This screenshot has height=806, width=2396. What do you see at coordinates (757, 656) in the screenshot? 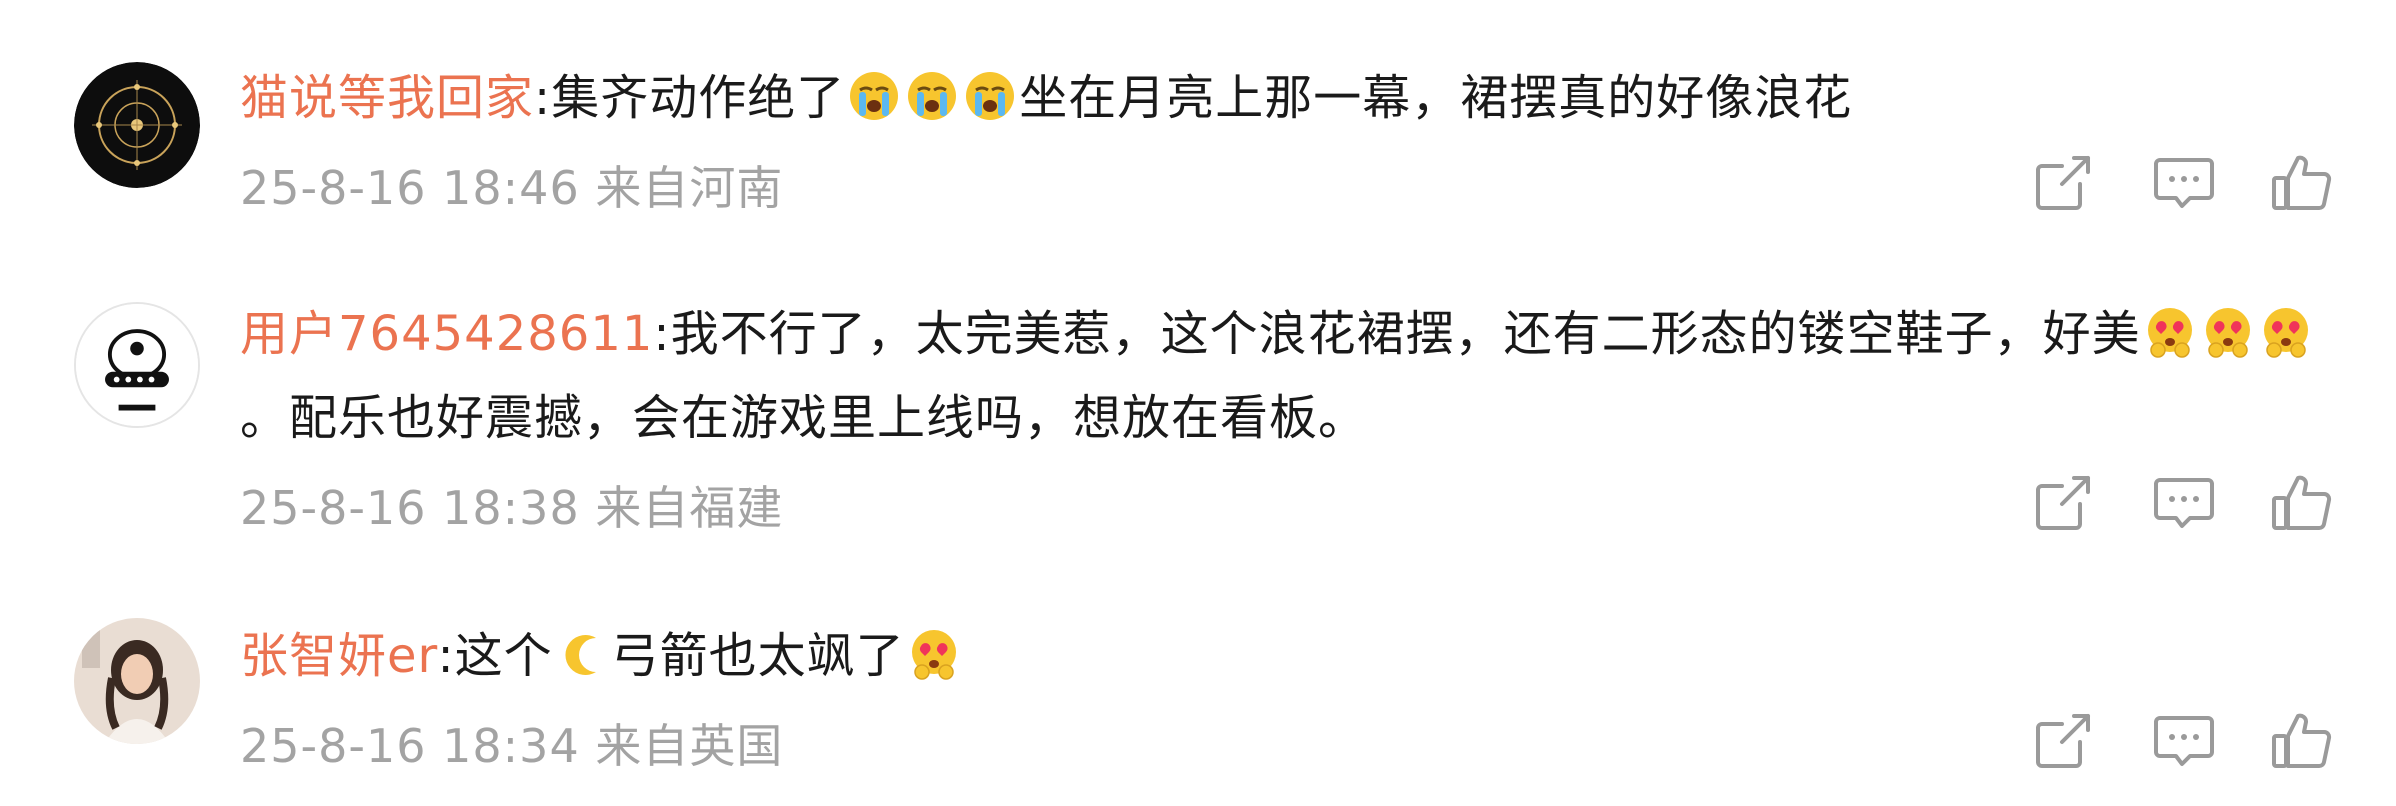
I see `comment-body: 弓箭也太飒了` at bounding box center [757, 656].